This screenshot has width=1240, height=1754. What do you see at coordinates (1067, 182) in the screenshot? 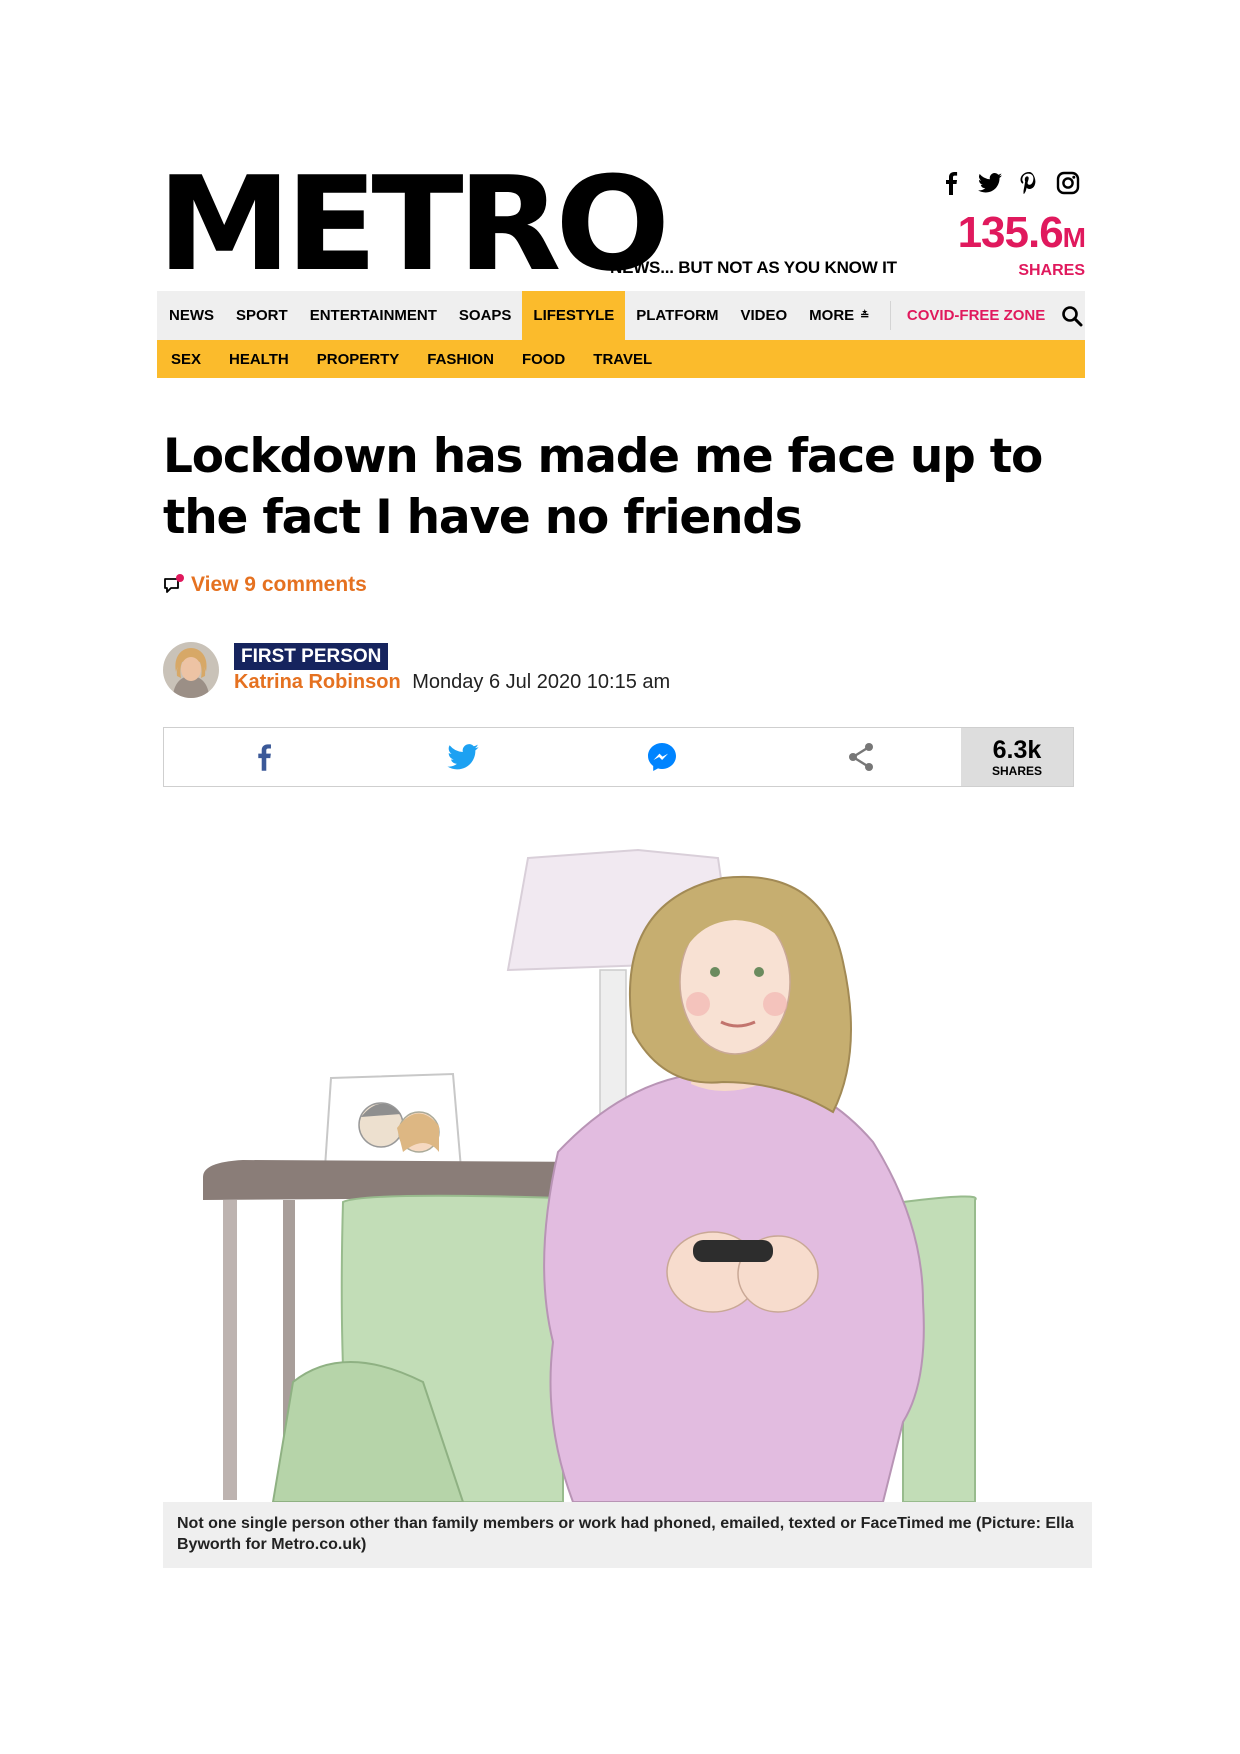
I see `instagram-icon` at bounding box center [1067, 182].